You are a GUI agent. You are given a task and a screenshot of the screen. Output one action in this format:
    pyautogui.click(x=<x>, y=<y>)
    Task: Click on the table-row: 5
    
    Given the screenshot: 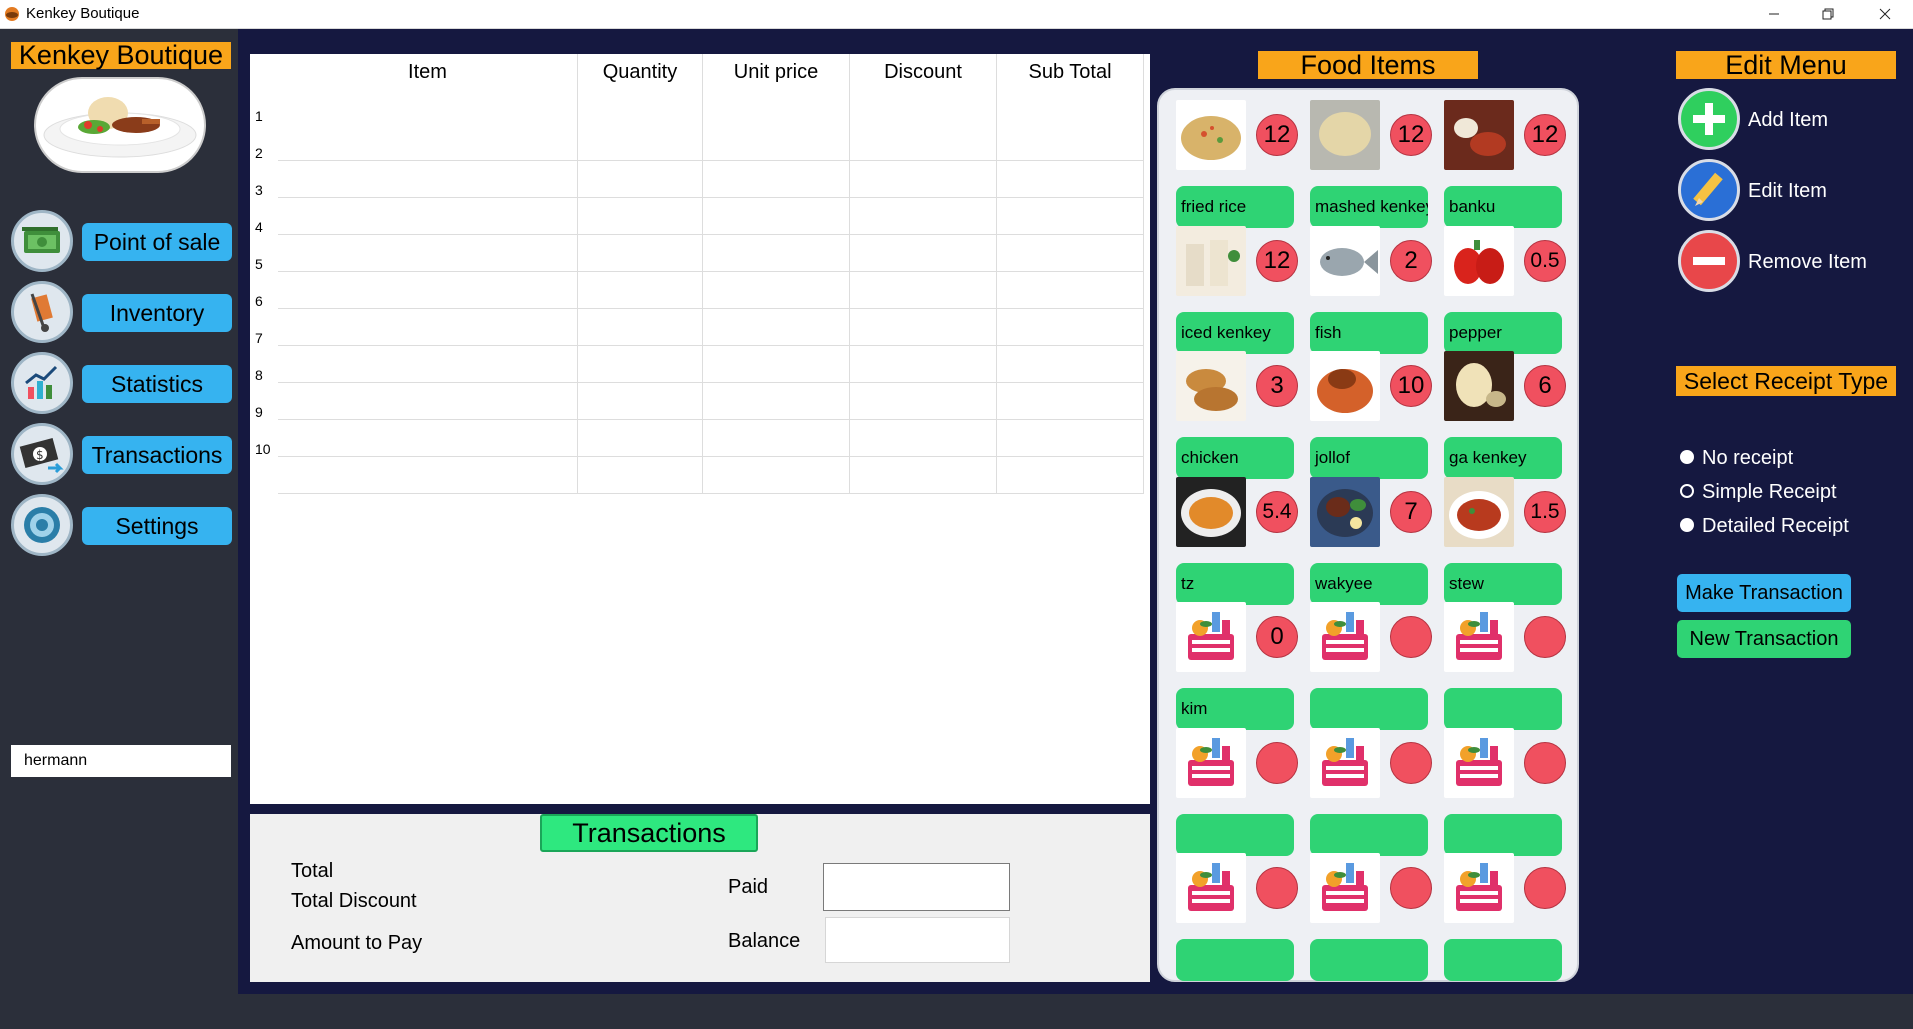 What is the action you would take?
    pyautogui.click(x=700, y=282)
    